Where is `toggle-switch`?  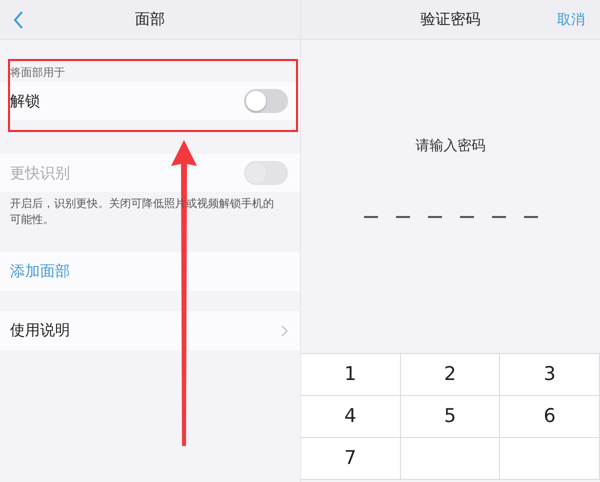
toggle-switch is located at coordinates (266, 101).